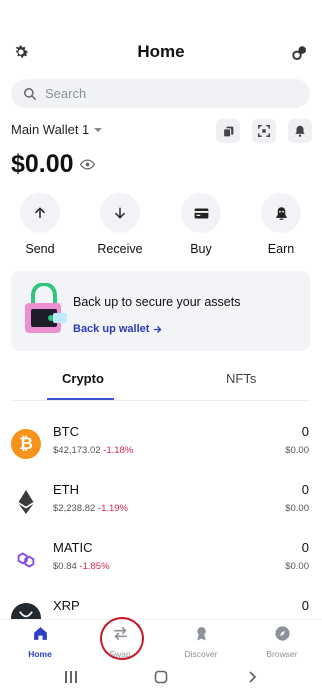 This screenshot has width=322, height=698. I want to click on recent-apps-icon, so click(71, 677).